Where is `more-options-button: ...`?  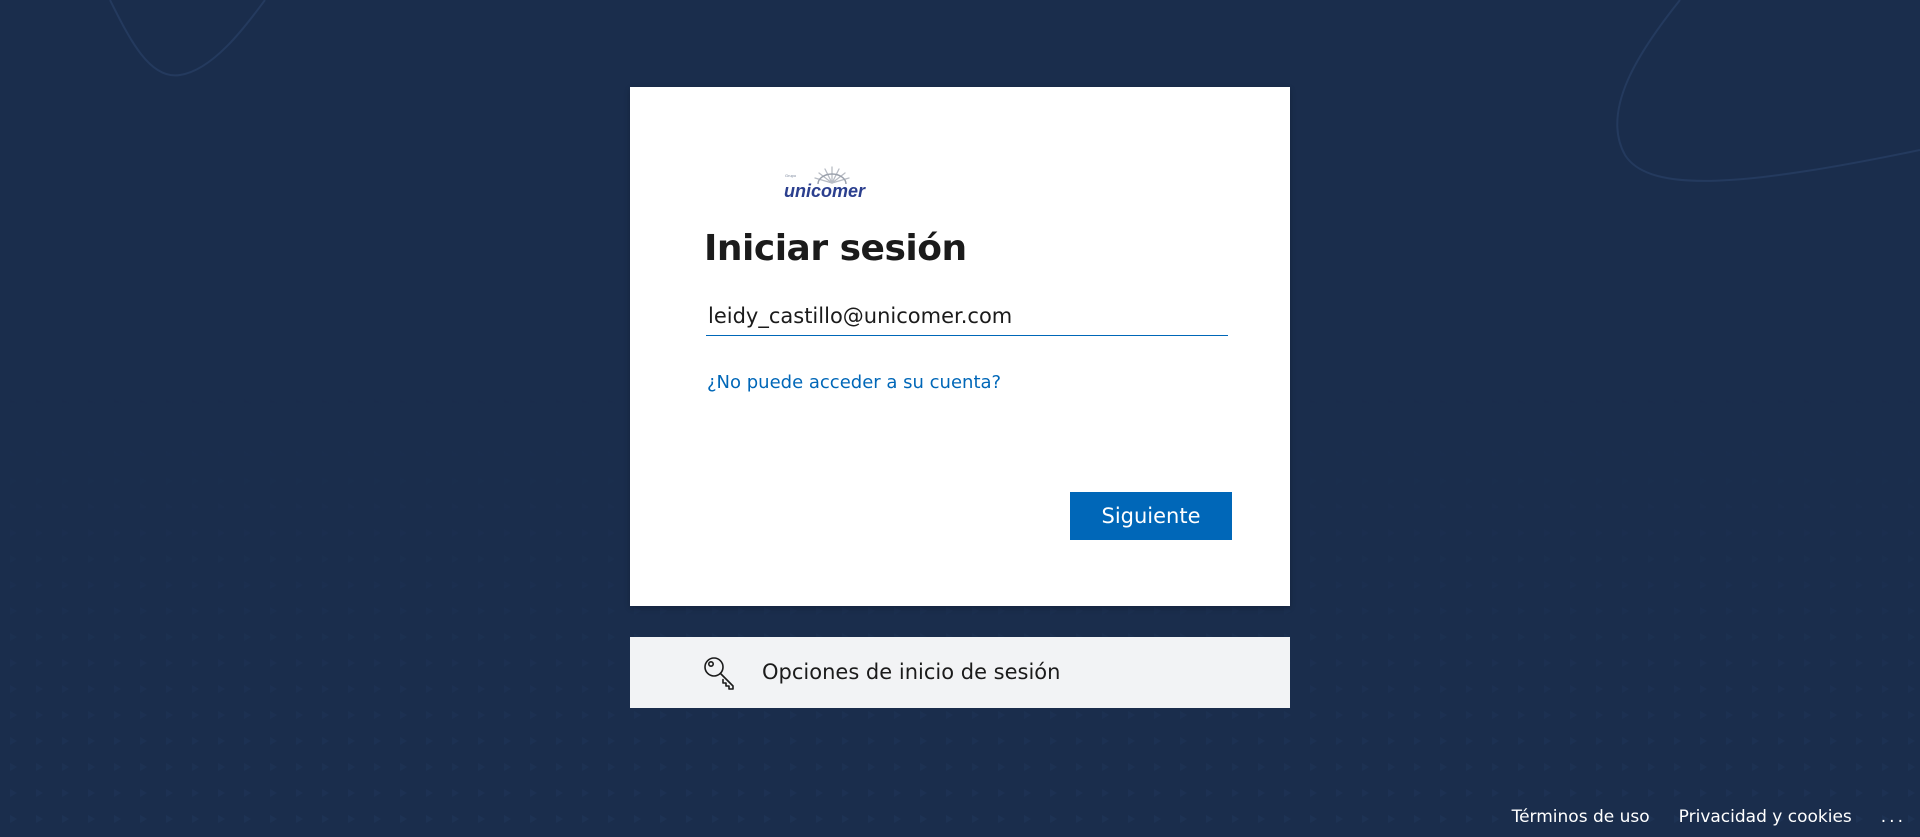 more-options-button: ... is located at coordinates (1893, 817).